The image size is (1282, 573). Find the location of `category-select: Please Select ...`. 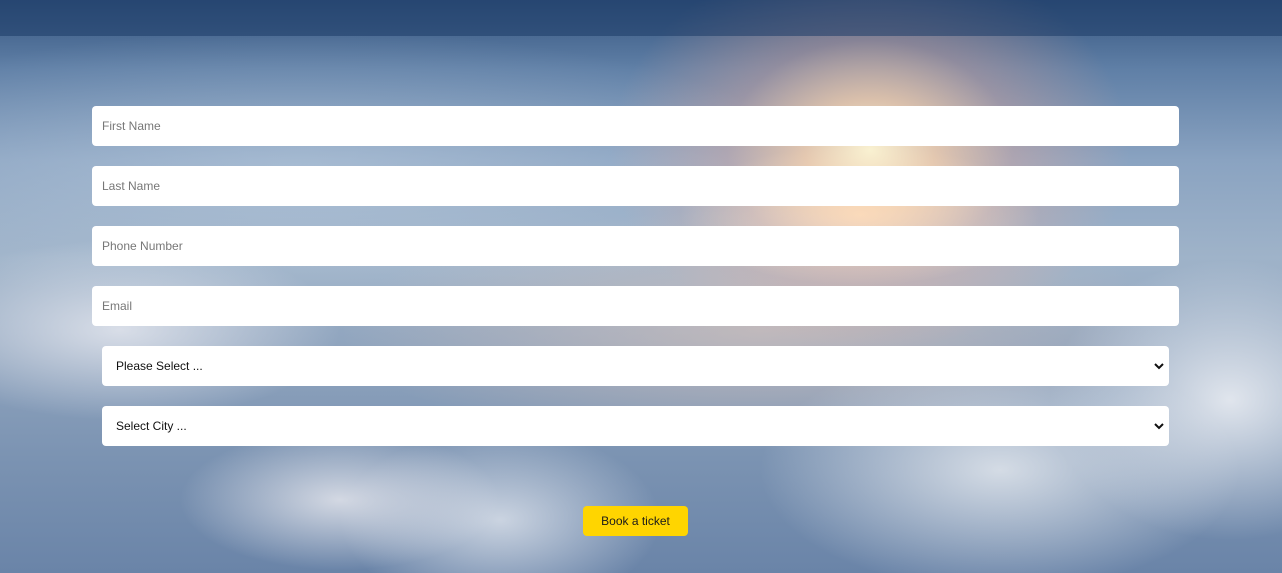

category-select: Please Select ... is located at coordinates (635, 366).